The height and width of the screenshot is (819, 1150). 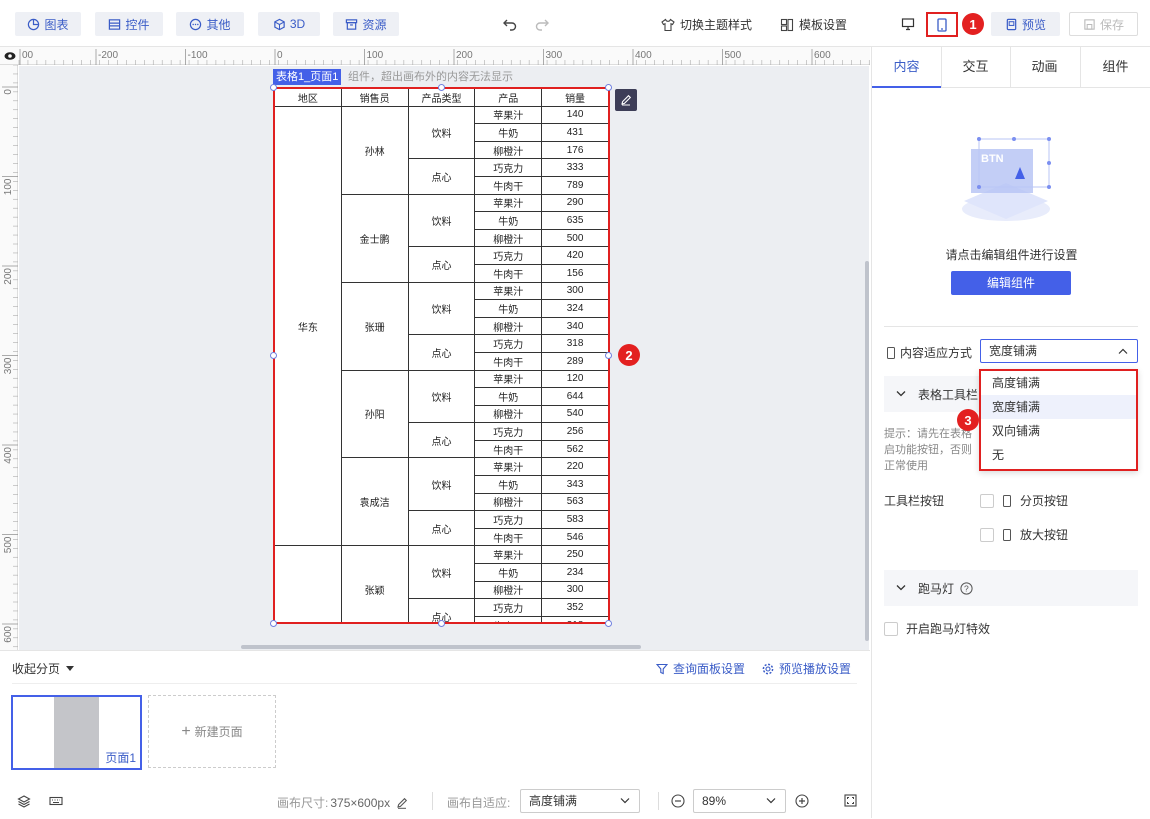 What do you see at coordinates (56, 802) in the screenshot?
I see `keyboard-icon` at bounding box center [56, 802].